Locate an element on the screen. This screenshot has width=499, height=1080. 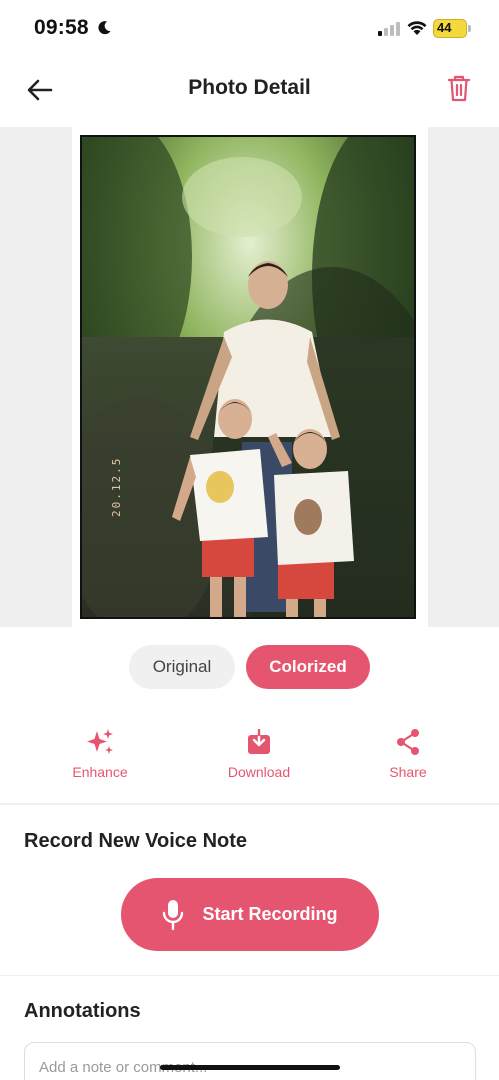
toggle-colorized-button: Colorized is located at coordinates (308, 667).